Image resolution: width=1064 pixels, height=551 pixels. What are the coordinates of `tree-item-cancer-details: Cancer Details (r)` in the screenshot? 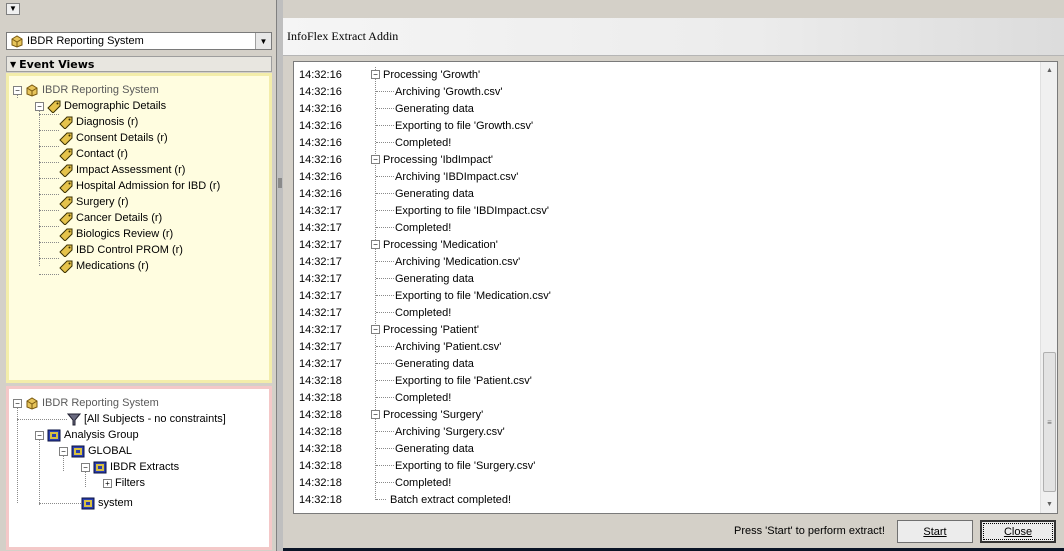 It's located at (110, 218).